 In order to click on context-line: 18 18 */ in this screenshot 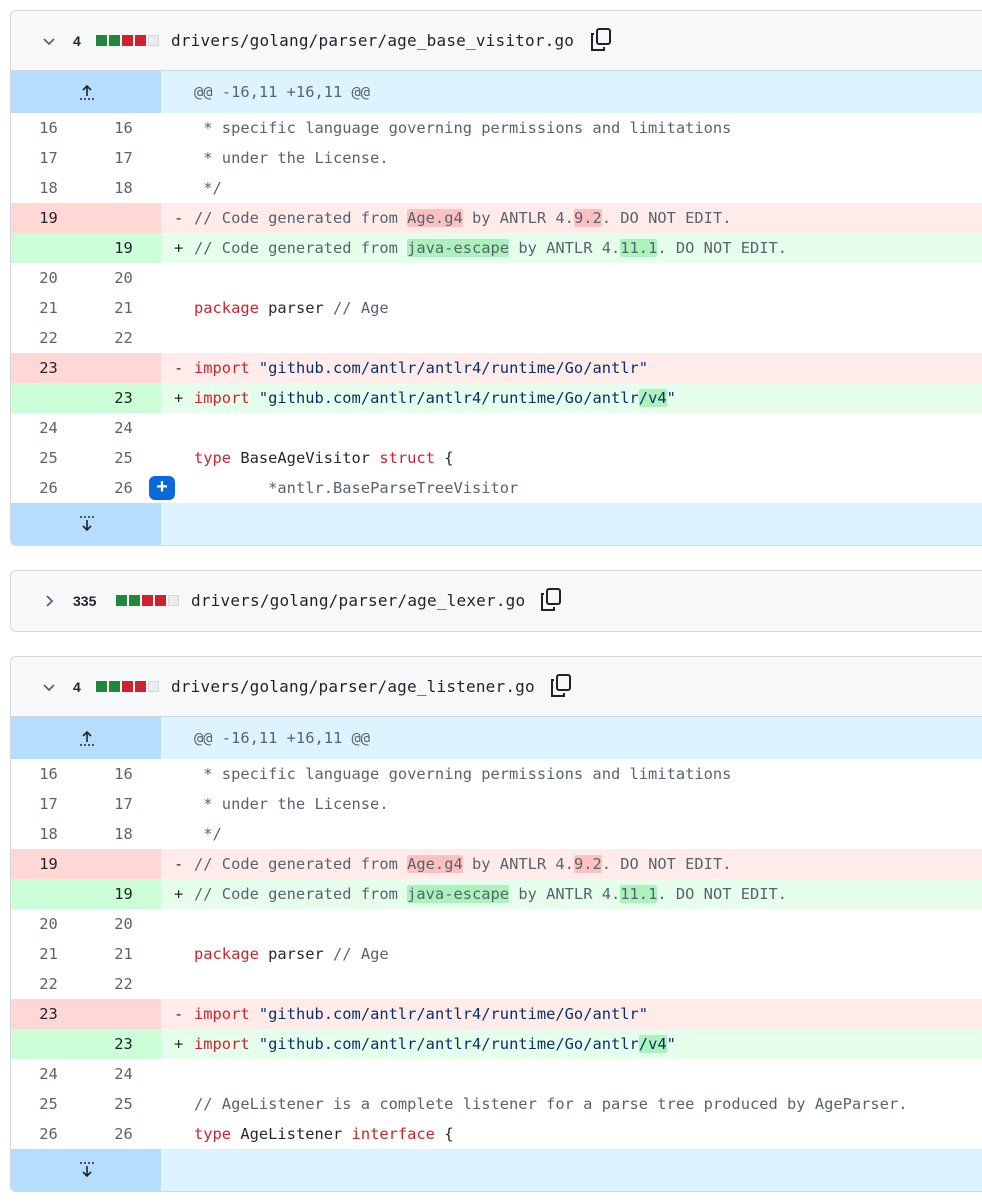, I will do `click(496, 834)`.